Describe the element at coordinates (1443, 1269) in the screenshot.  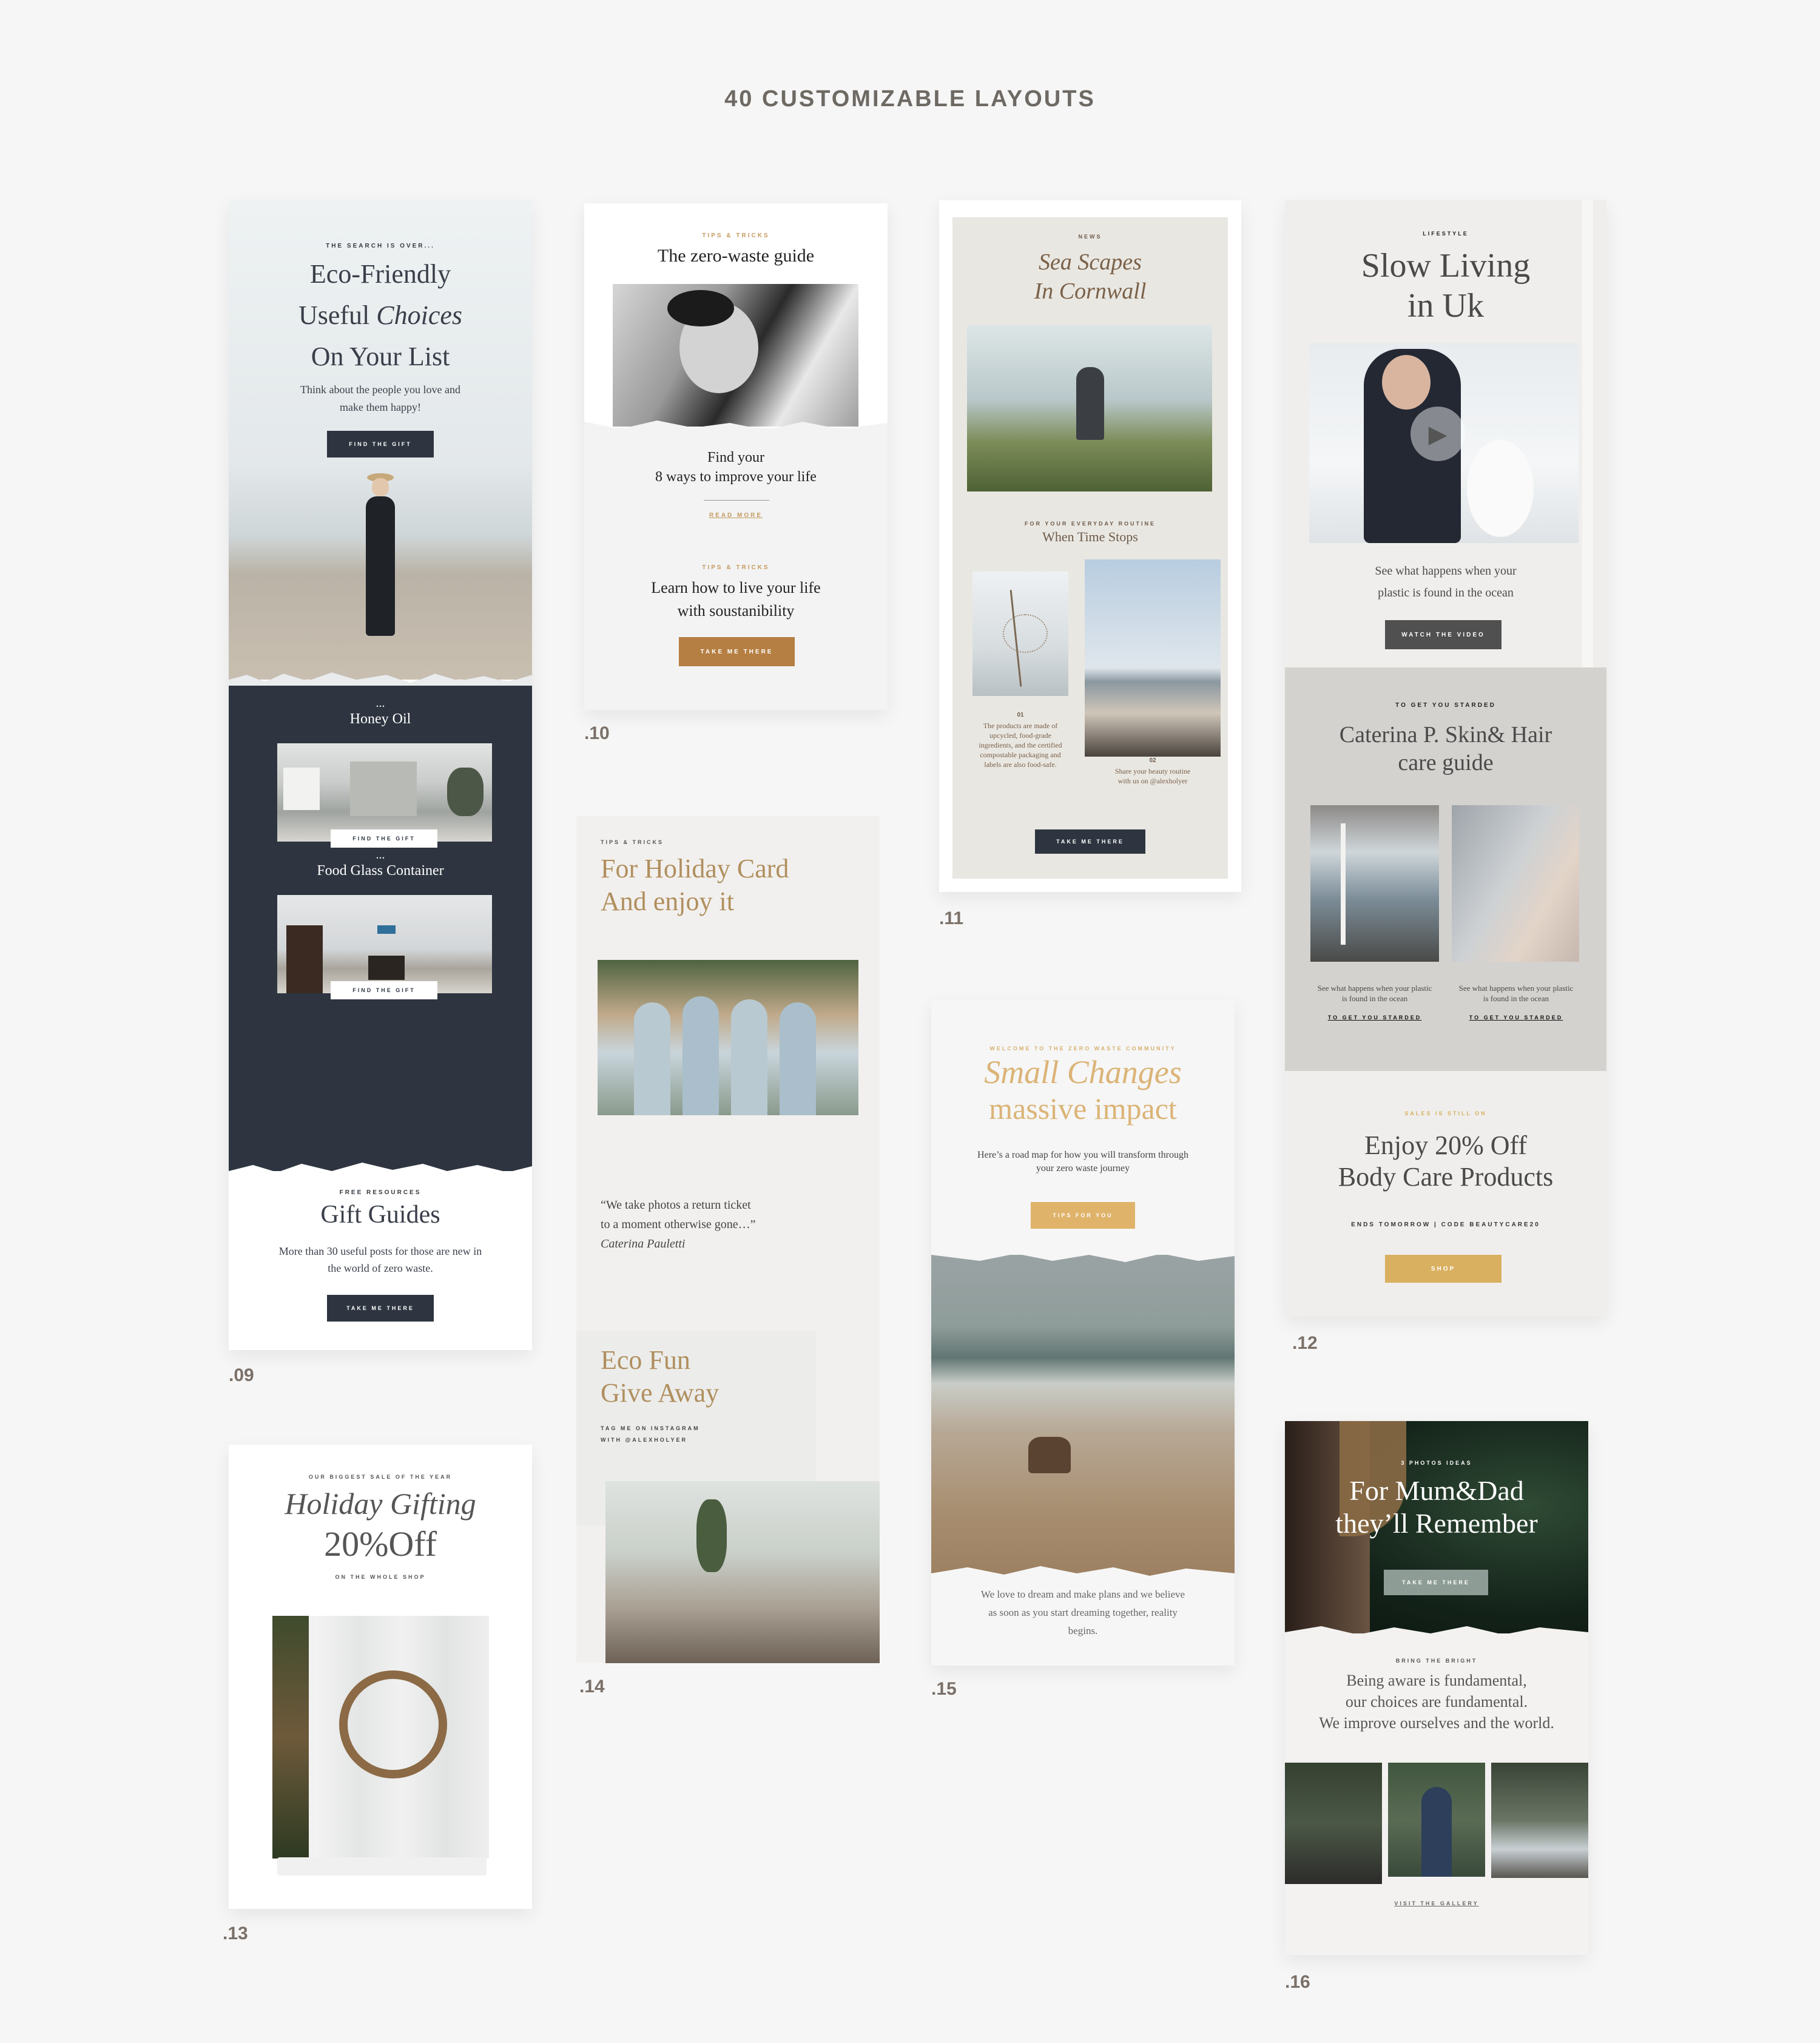
I see `shop-button: SHOP` at that location.